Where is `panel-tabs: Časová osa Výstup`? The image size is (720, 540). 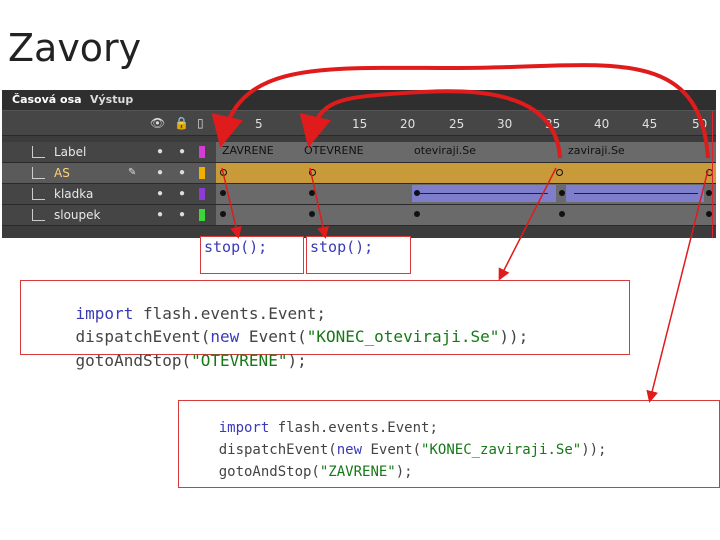
panel-tabs: Časová osa Výstup is located at coordinates (359, 100).